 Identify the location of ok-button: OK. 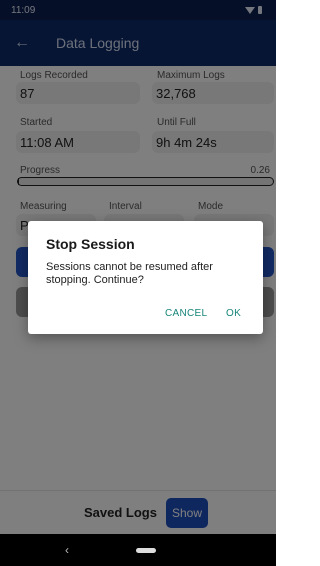
(233, 313).